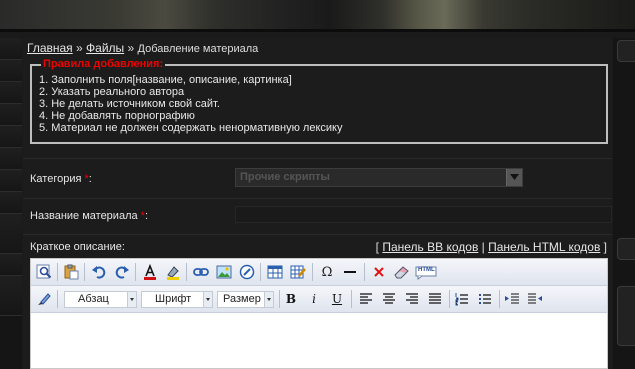 Image resolution: width=635 pixels, height=369 pixels. What do you see at coordinates (90, 179) in the screenshot?
I see `category-label-suffix: :` at bounding box center [90, 179].